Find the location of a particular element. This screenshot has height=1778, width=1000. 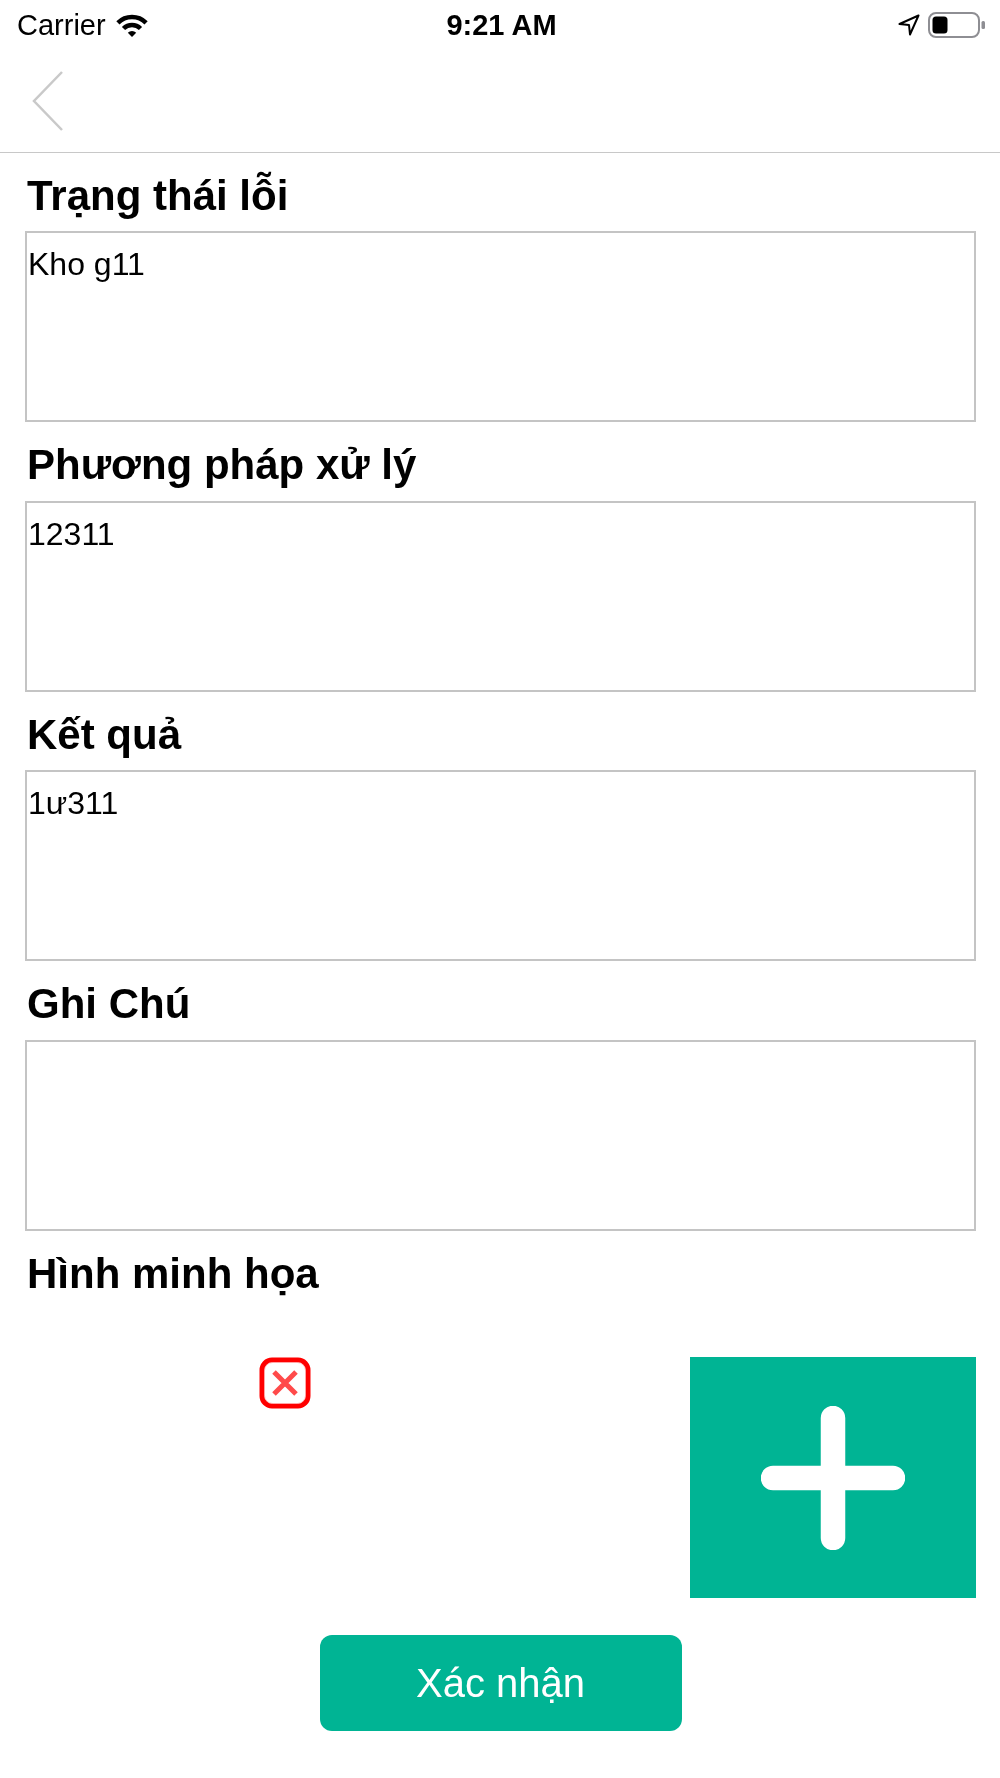

battery-icon is located at coordinates (957, 25).